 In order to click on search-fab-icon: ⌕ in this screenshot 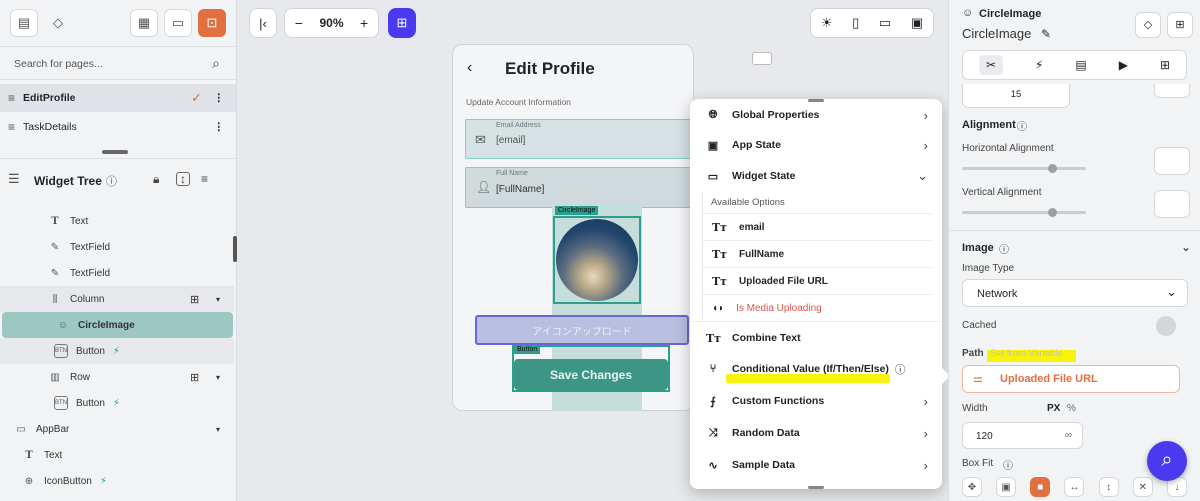, I will do `click(1167, 461)`.